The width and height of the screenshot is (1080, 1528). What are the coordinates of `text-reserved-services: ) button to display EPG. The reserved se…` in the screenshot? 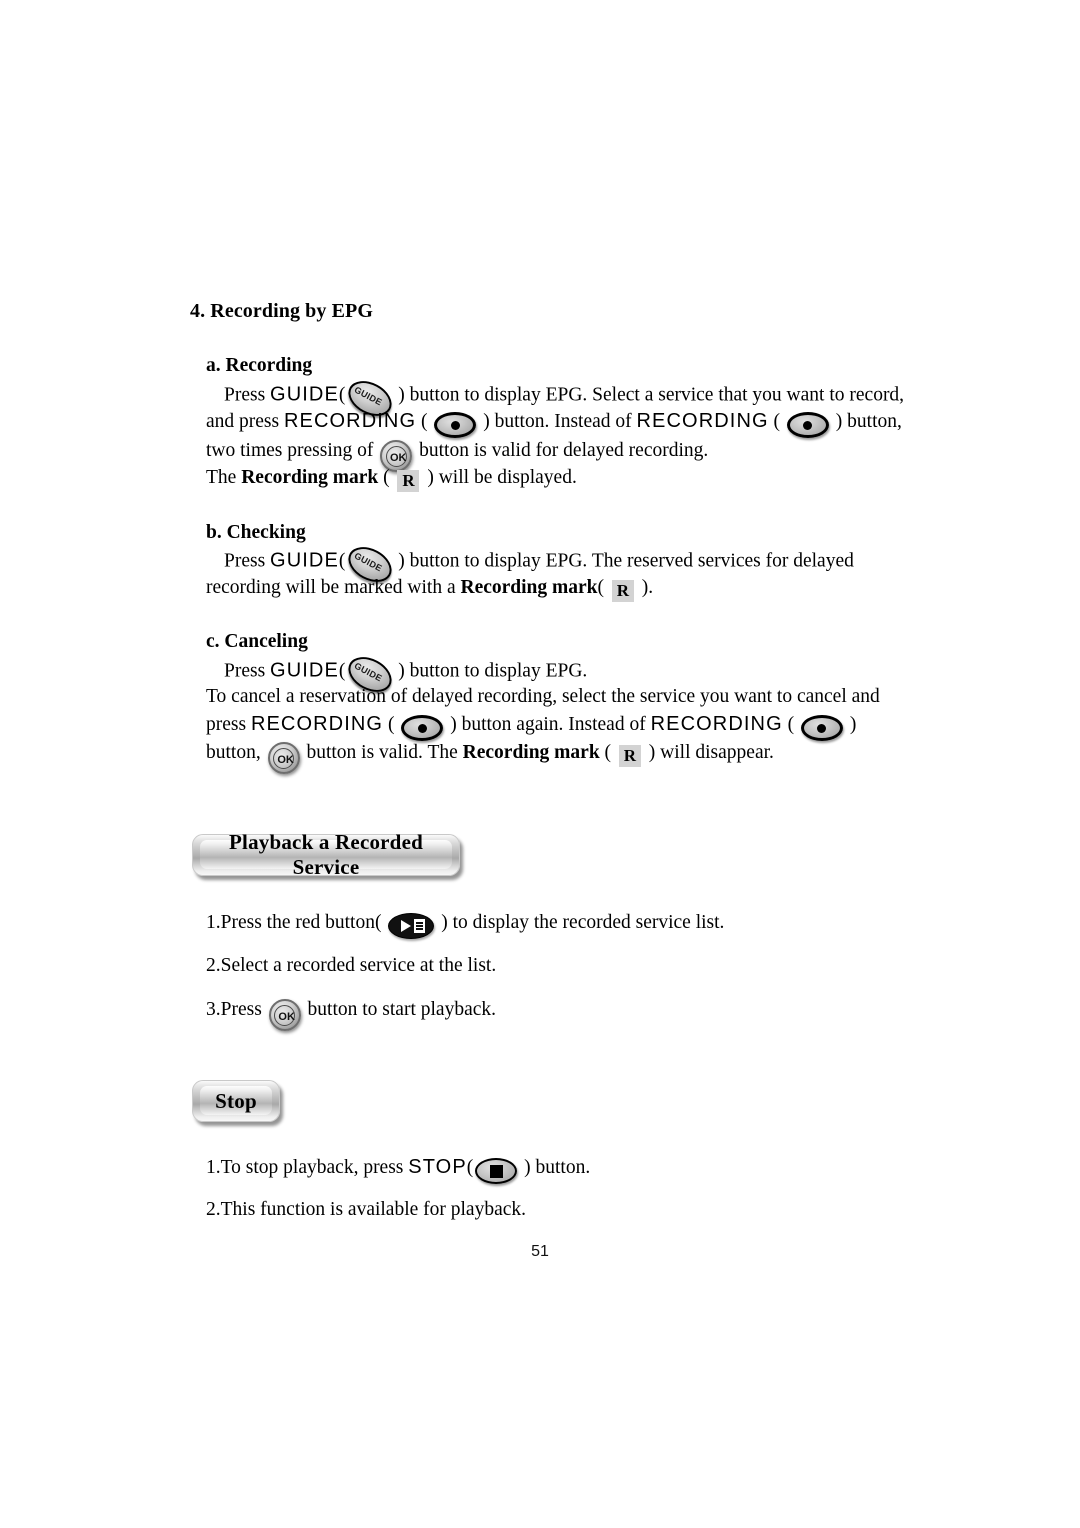 It's located at (623, 561).